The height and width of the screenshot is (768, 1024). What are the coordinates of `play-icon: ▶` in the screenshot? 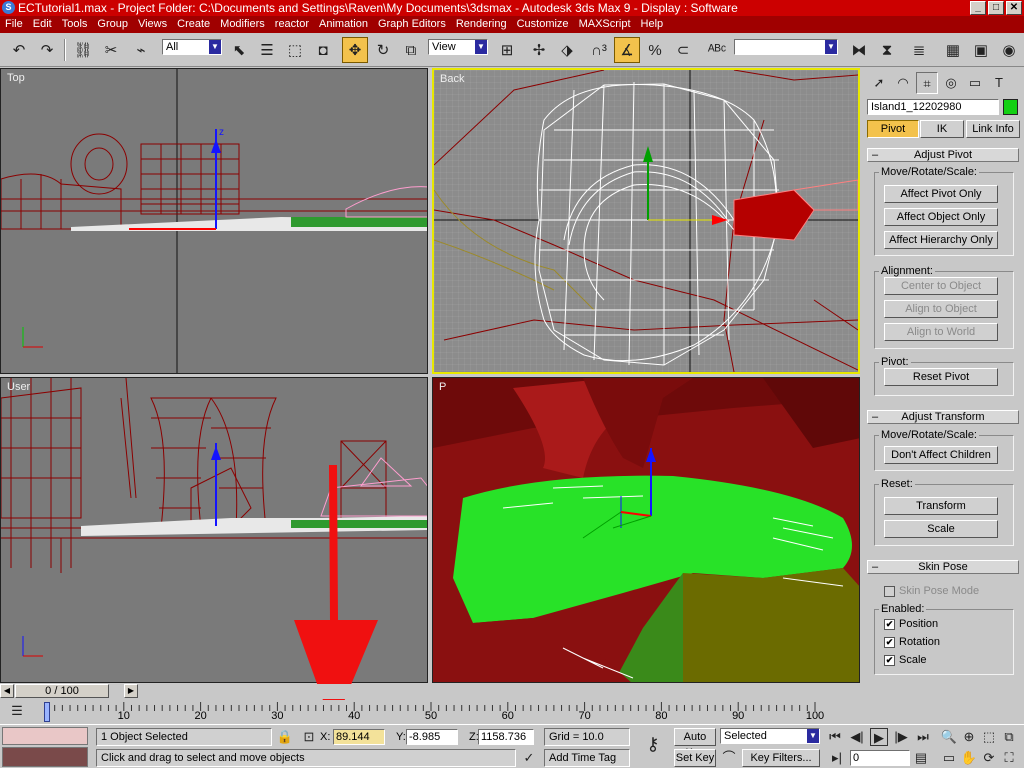 It's located at (879, 737).